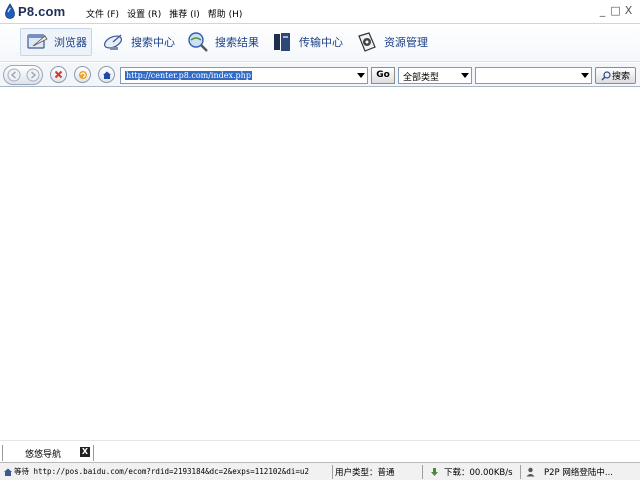 The image size is (640, 480). What do you see at coordinates (320, 12) in the screenshot?
I see `title-bar: P8.com 文件 (F) 设置 (R) 推荐 (I) 帮助 (H) _ □ X` at bounding box center [320, 12].